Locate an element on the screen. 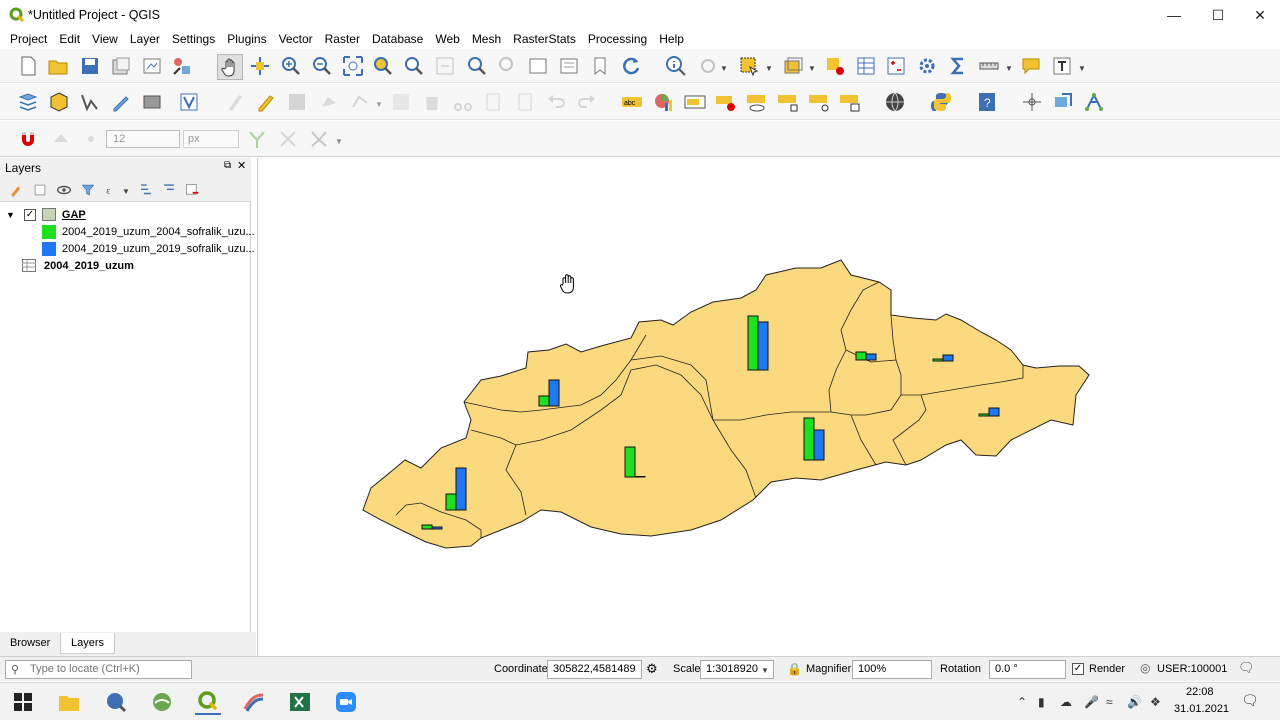  layer-styling-icon is located at coordinates (15, 189).